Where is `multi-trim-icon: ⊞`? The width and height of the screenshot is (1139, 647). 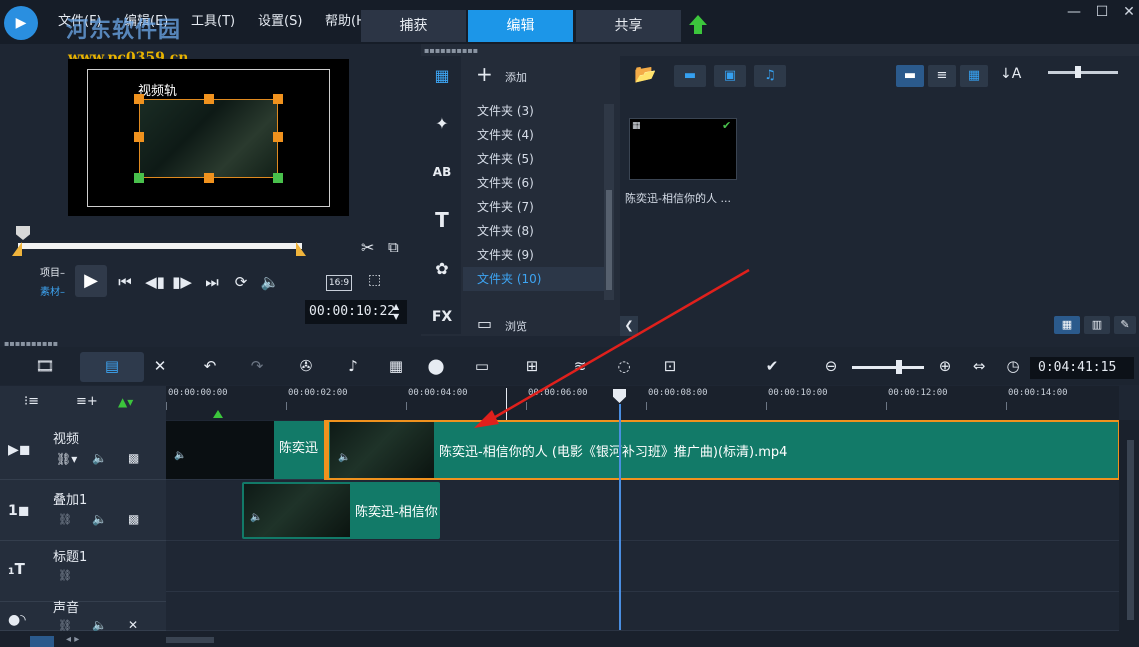 multi-trim-icon: ⊞ is located at coordinates (532, 366).